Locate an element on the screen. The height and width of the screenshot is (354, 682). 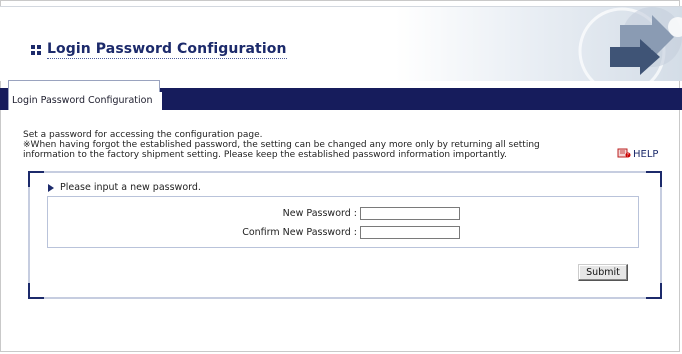
form-prompt-text: Please input a new password. is located at coordinates (130, 187).